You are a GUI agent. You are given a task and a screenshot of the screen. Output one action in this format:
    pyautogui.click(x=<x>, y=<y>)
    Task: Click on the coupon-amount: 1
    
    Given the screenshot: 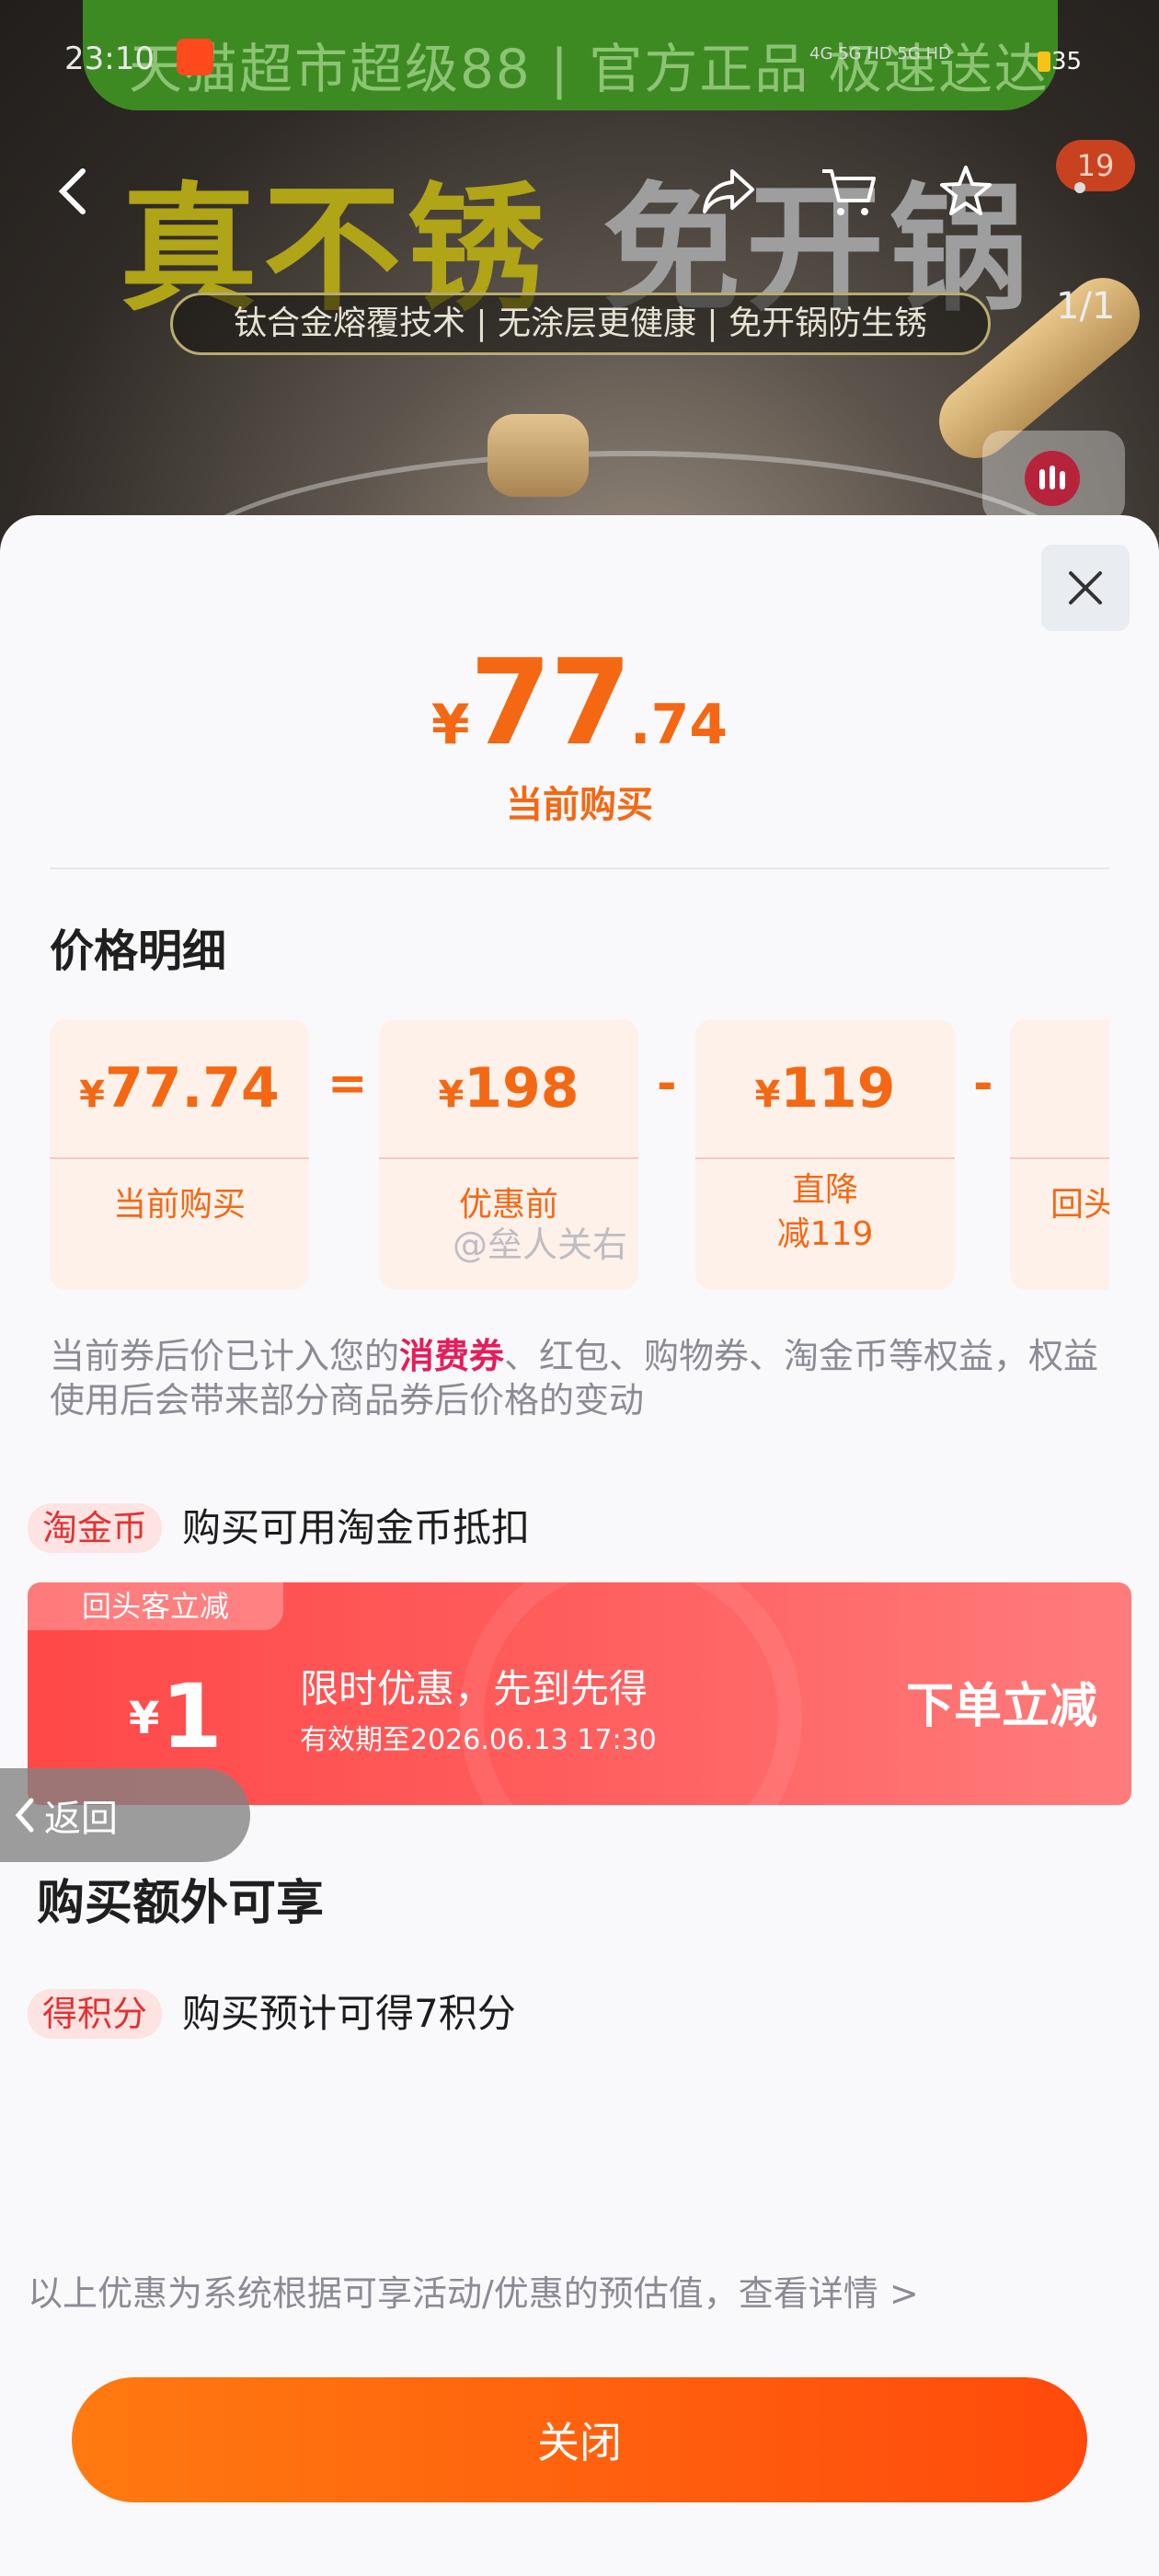 What is the action you would take?
    pyautogui.click(x=192, y=1716)
    